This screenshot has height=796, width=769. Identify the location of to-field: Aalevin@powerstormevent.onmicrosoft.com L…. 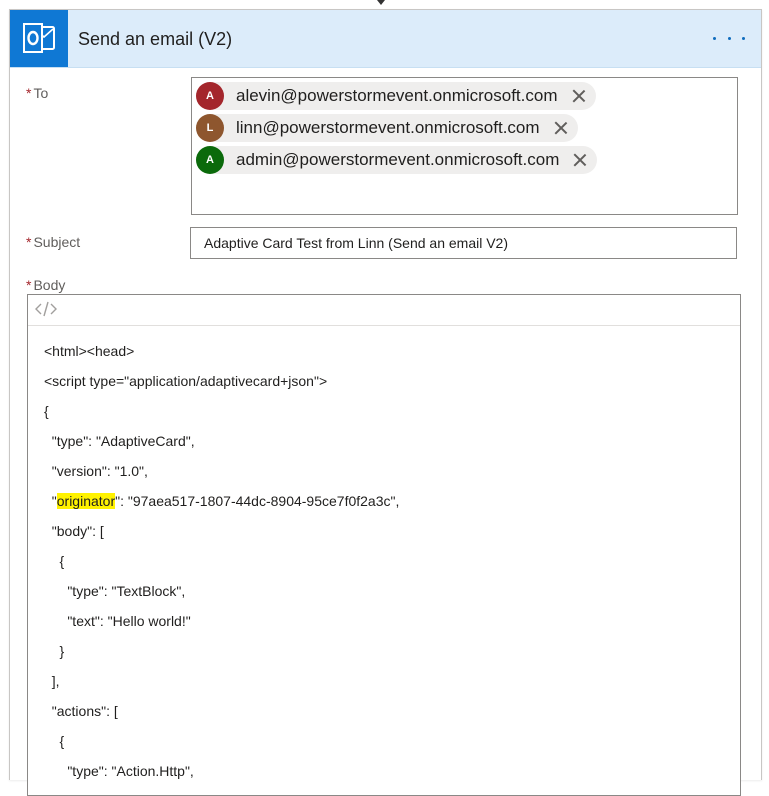
(464, 146).